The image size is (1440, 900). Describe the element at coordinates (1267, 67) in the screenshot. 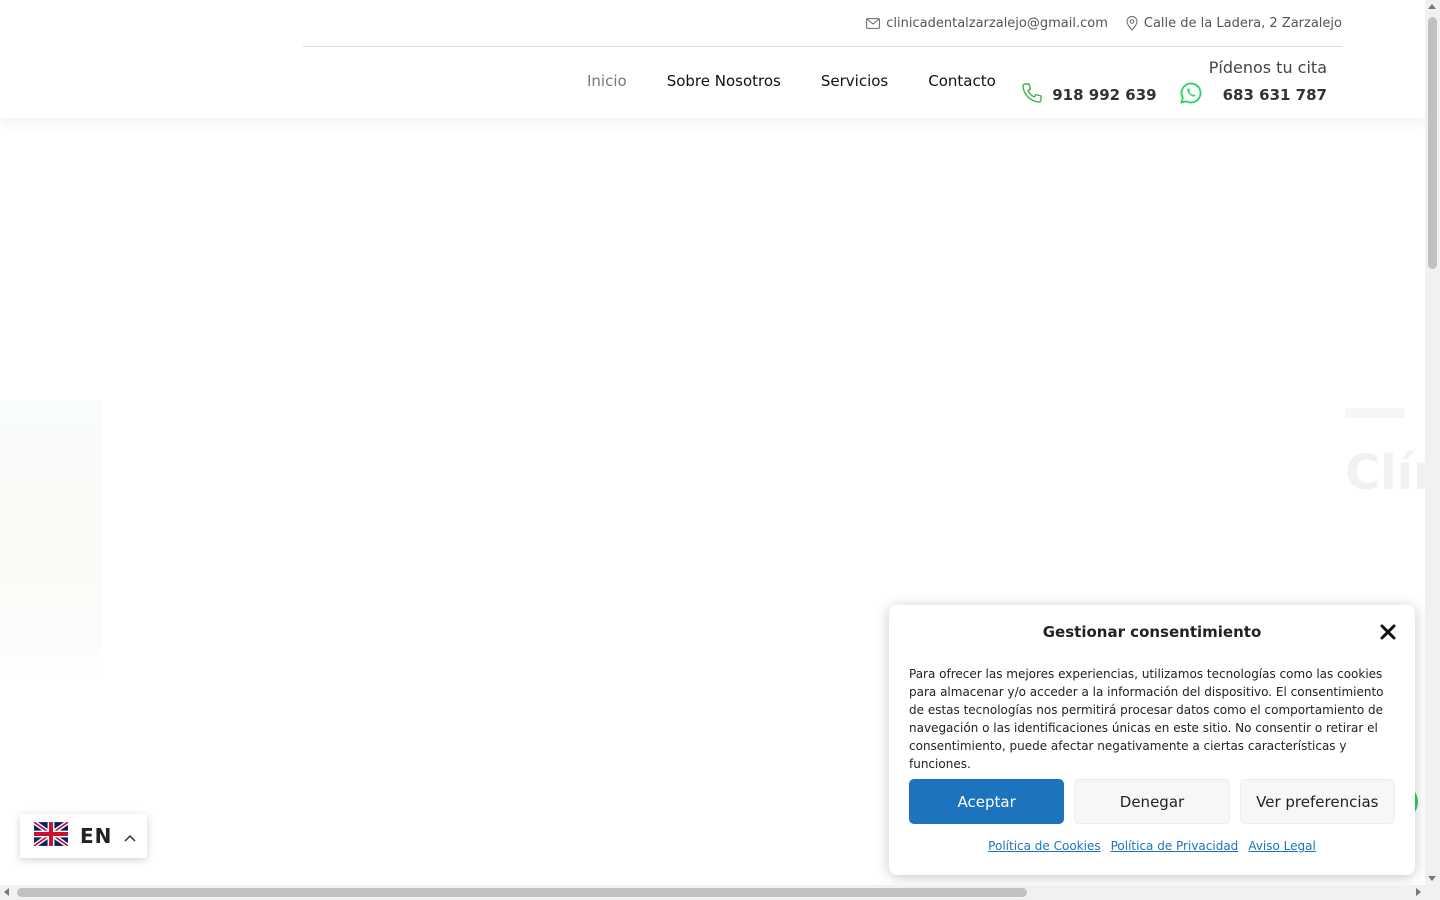

I see `cta-title: Pídenos tu cita` at that location.